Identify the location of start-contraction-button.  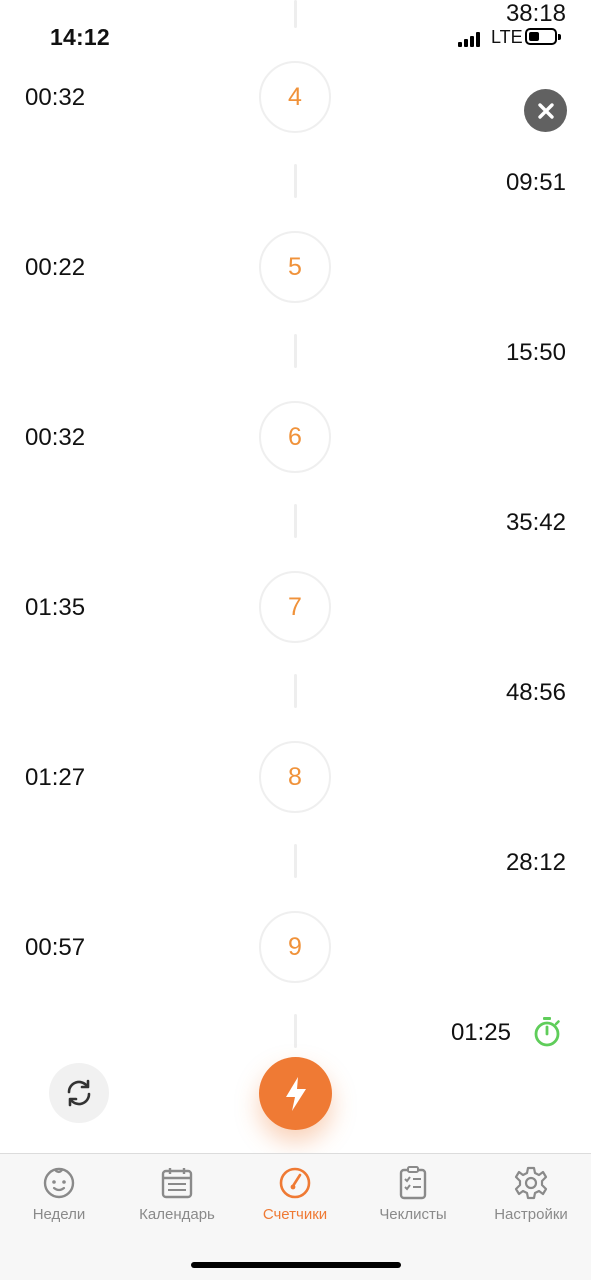
(295, 1093).